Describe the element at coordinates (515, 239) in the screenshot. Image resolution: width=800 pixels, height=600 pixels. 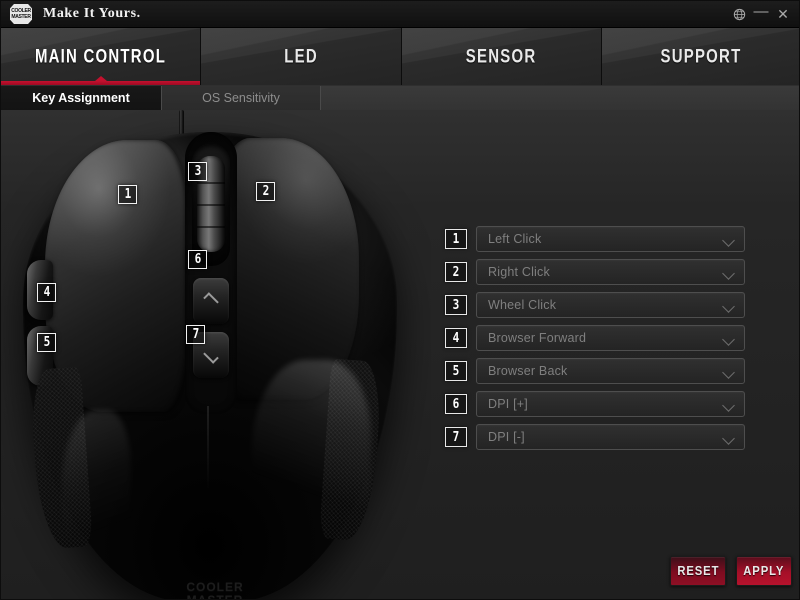
I see `dropdown-value: Left Click` at that location.